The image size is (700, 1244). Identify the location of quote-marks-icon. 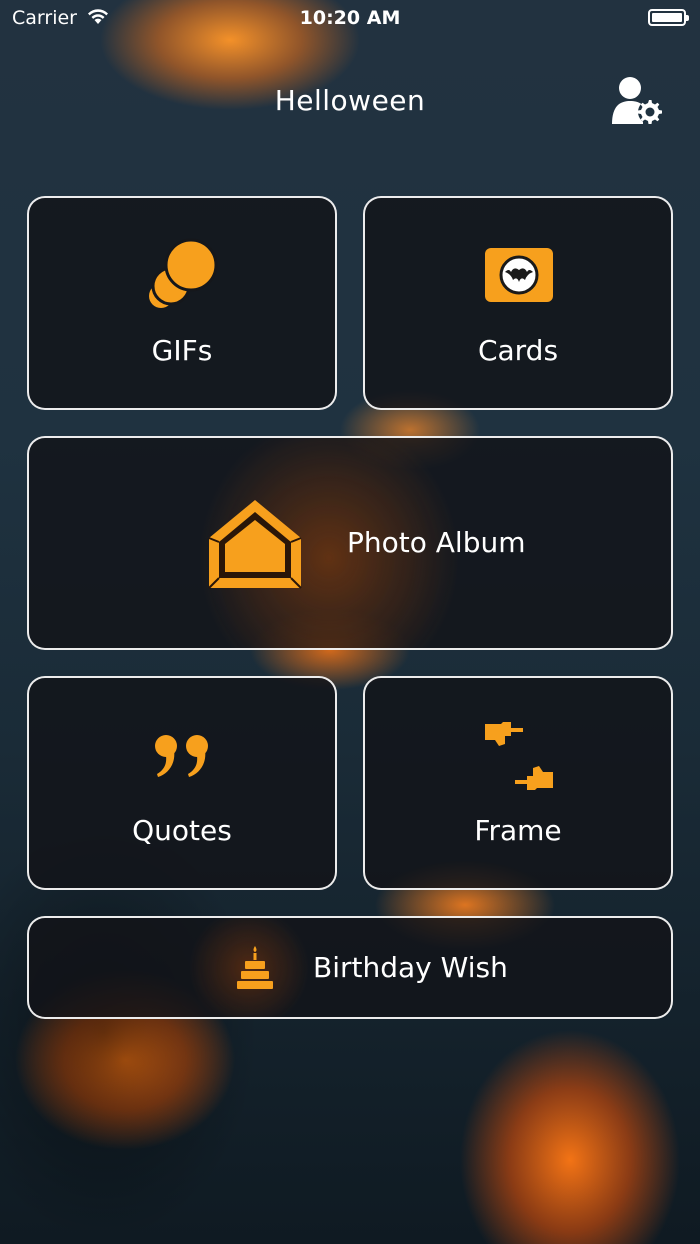
(181, 756).